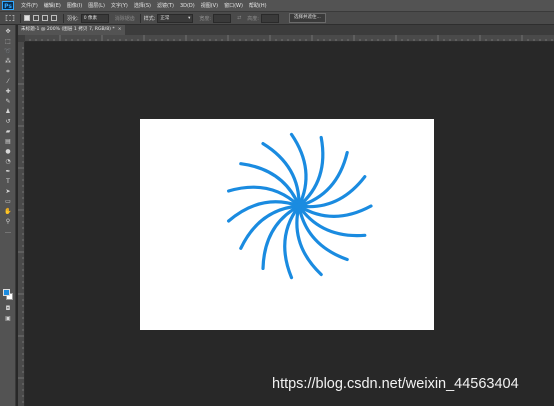 The width and height of the screenshot is (554, 406). Describe the element at coordinates (253, 18) in the screenshot. I see `height-label: 高度:` at that location.